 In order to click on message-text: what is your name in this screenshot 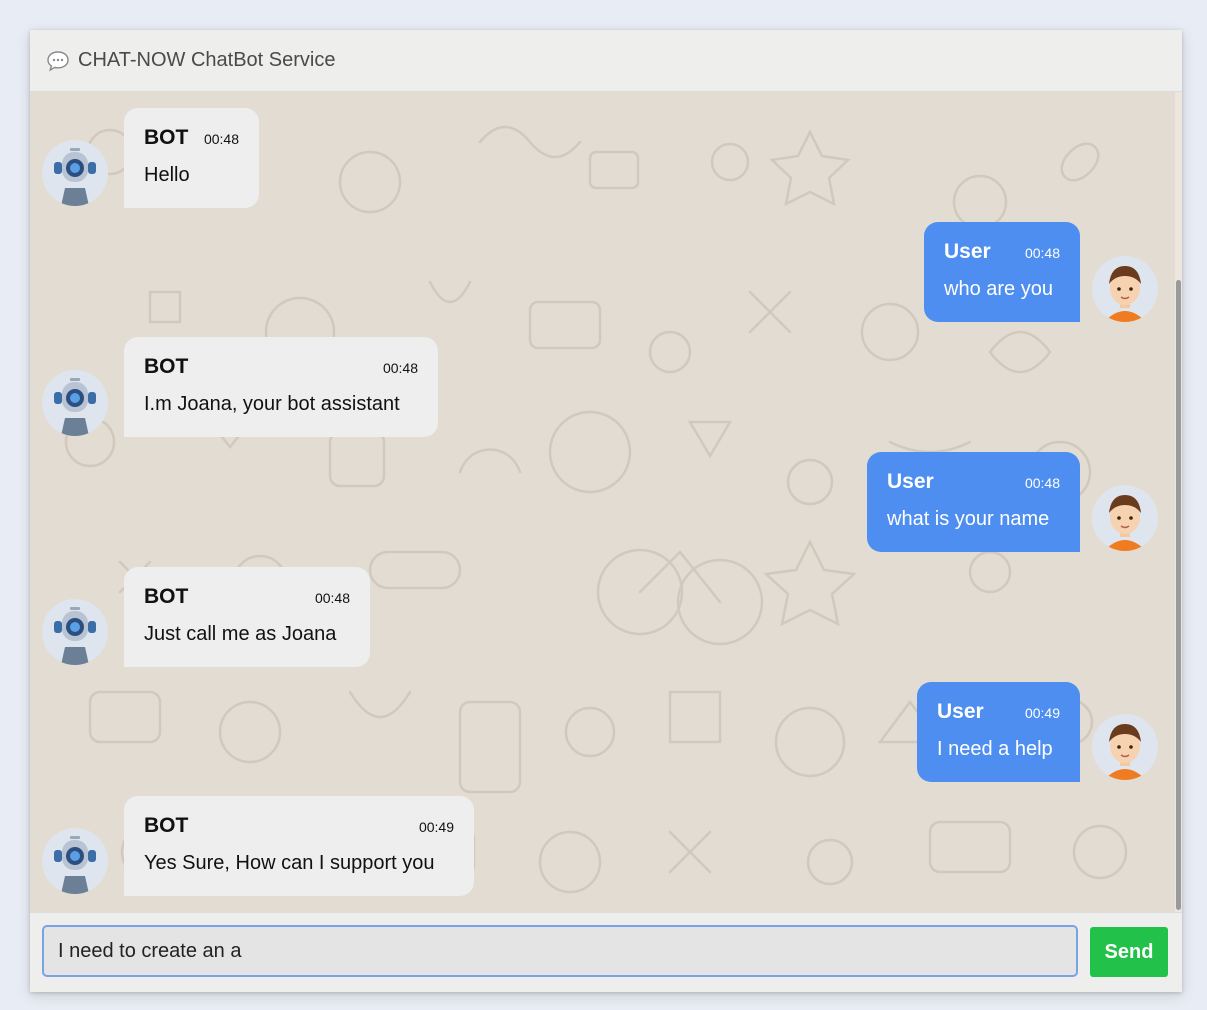, I will do `click(968, 519)`.